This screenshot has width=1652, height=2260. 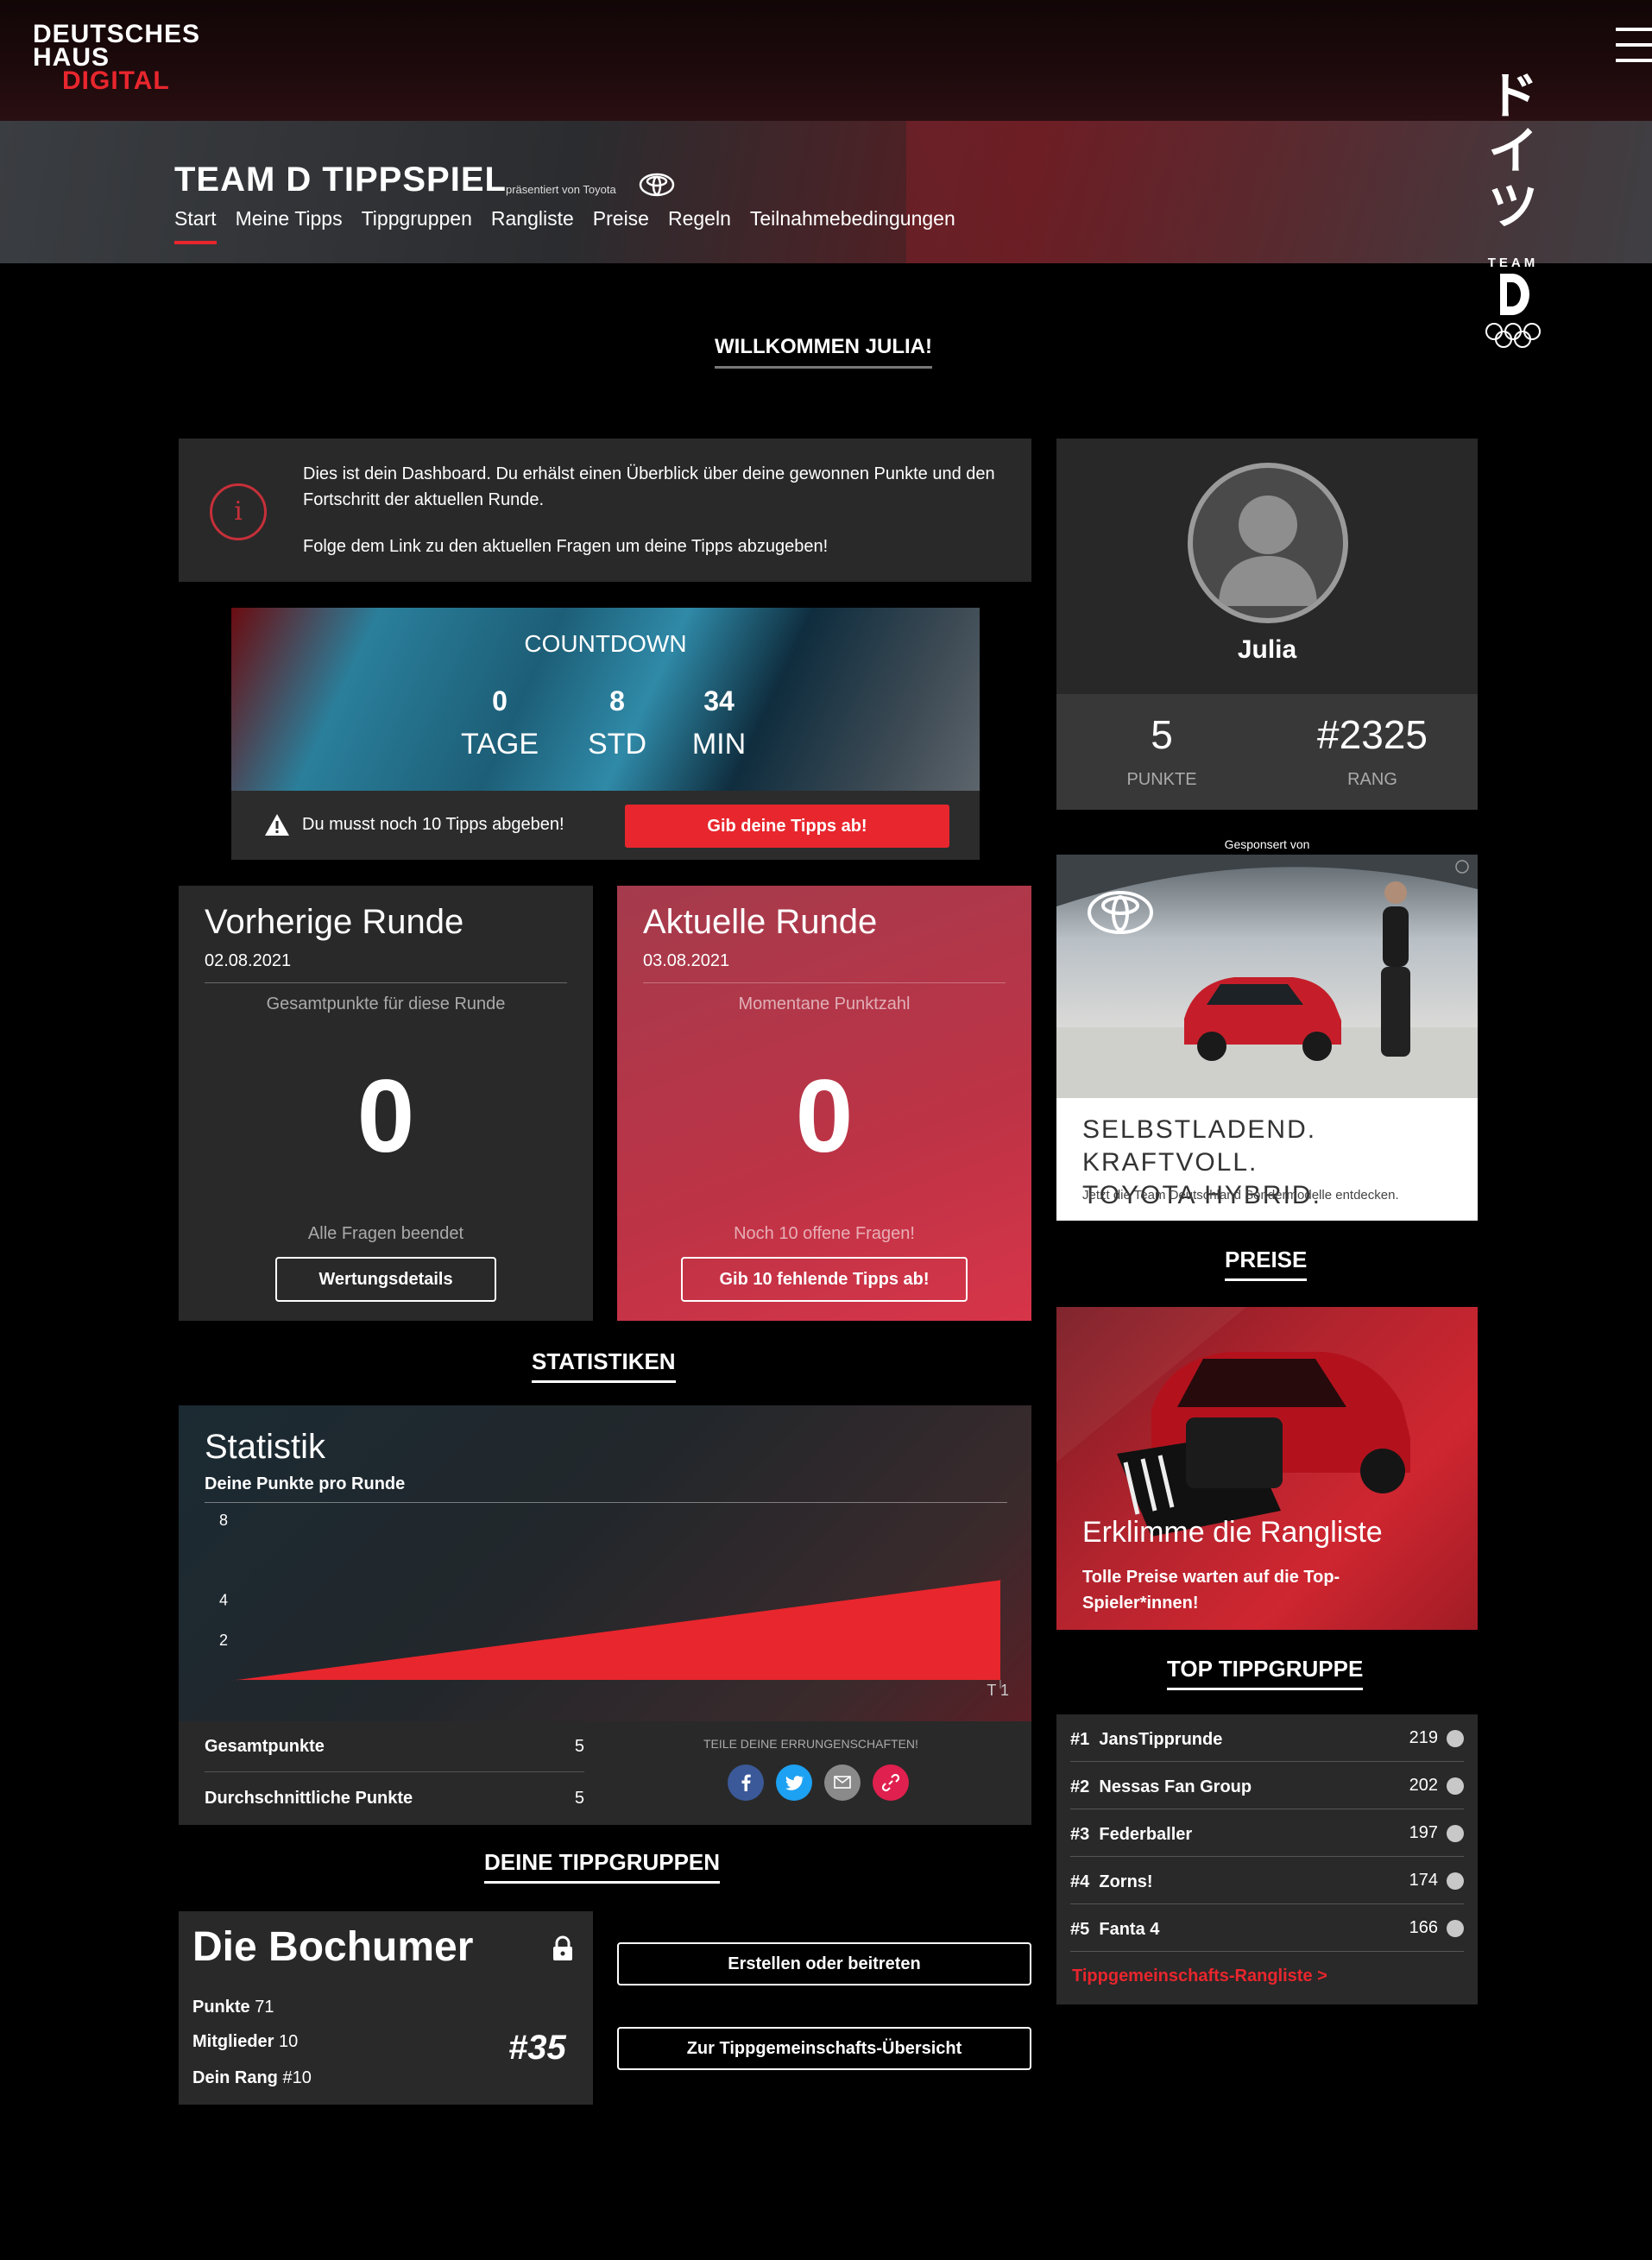 I want to click on statistics-section-title: STATISTIKEN, so click(x=604, y=1365).